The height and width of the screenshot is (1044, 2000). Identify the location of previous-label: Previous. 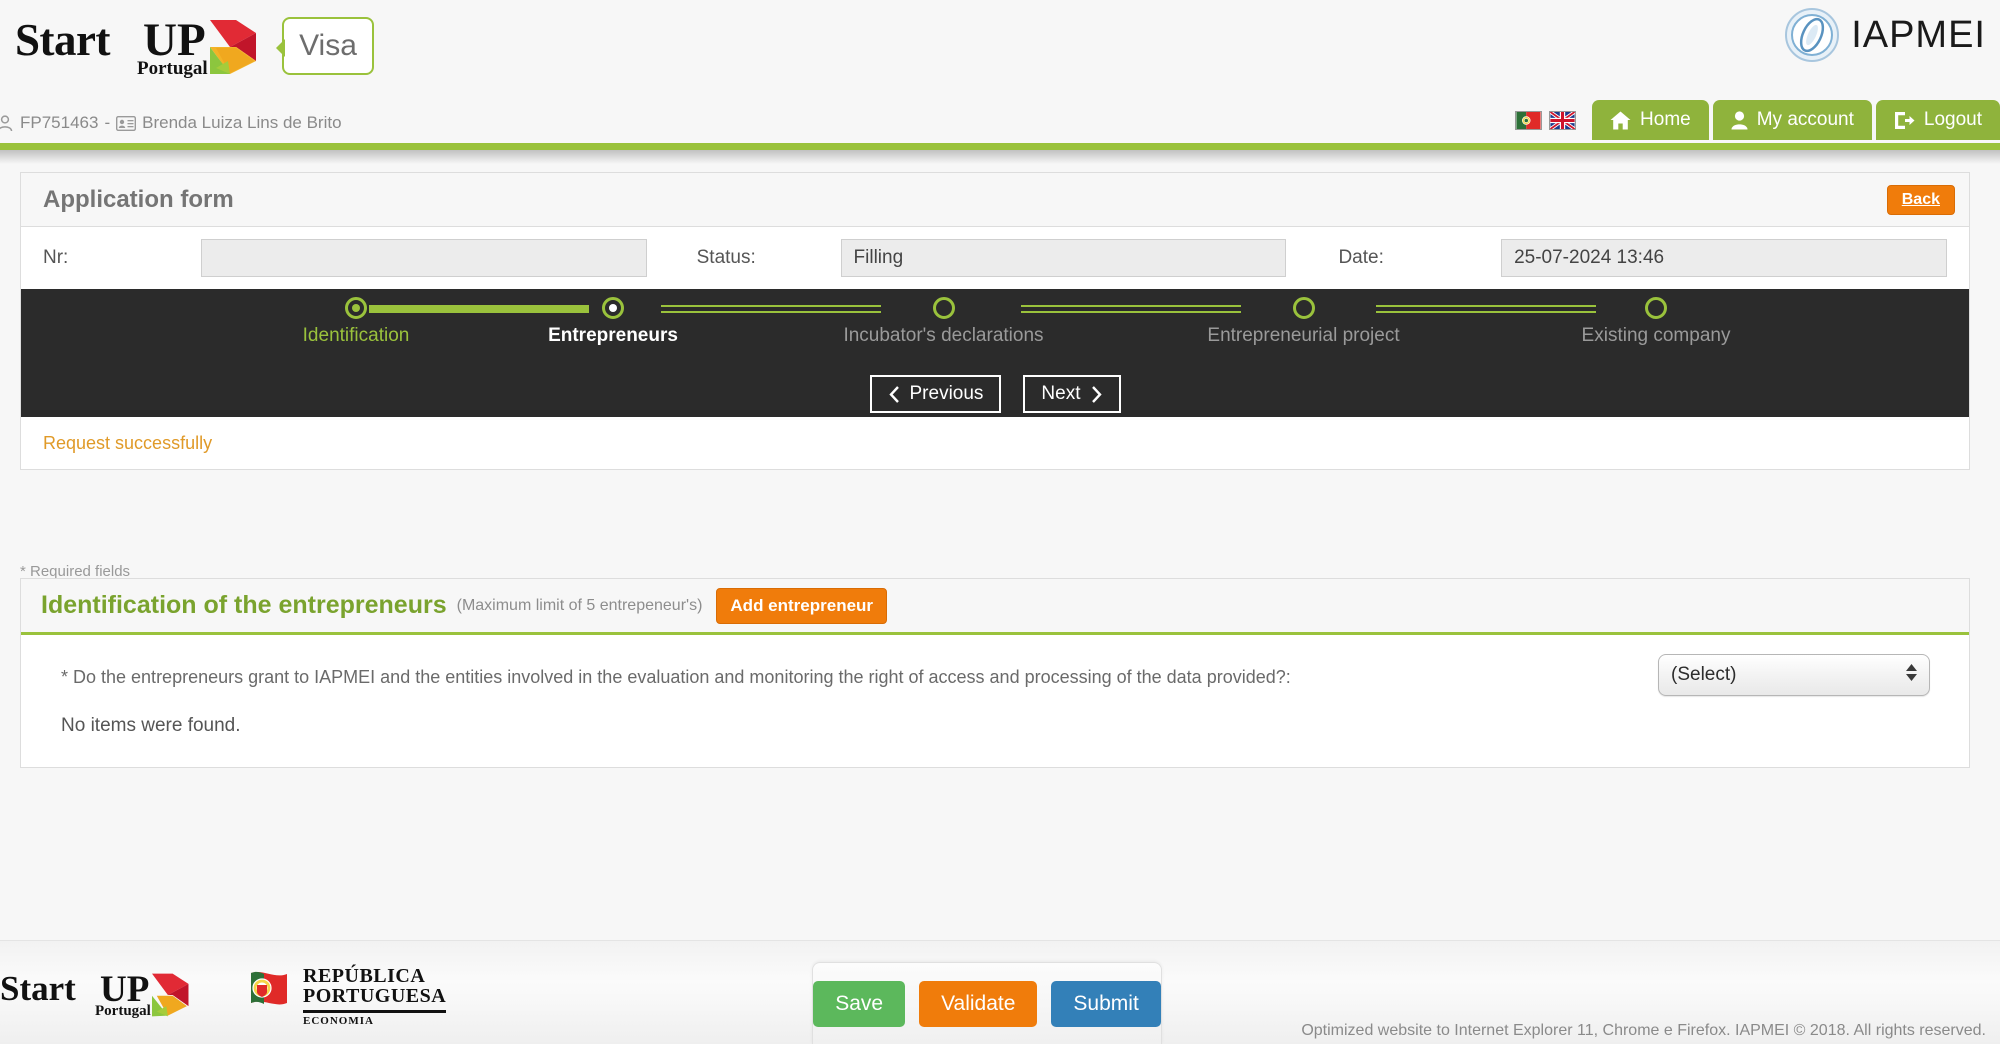
(946, 393).